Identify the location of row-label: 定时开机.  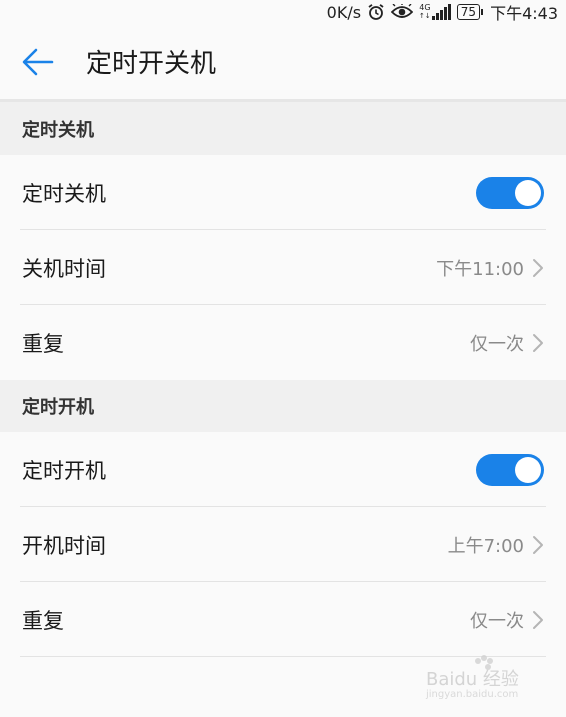
(64, 470).